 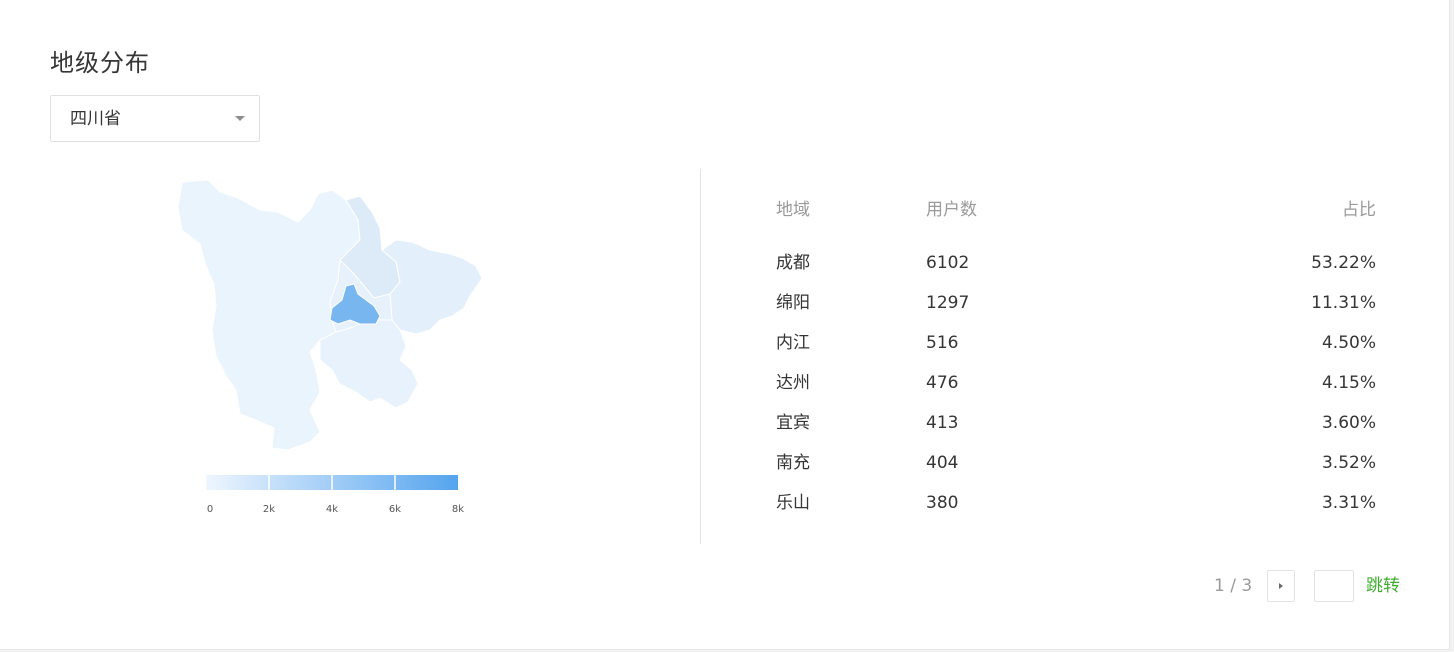 I want to click on cell-users: 6102, so click(x=948, y=263).